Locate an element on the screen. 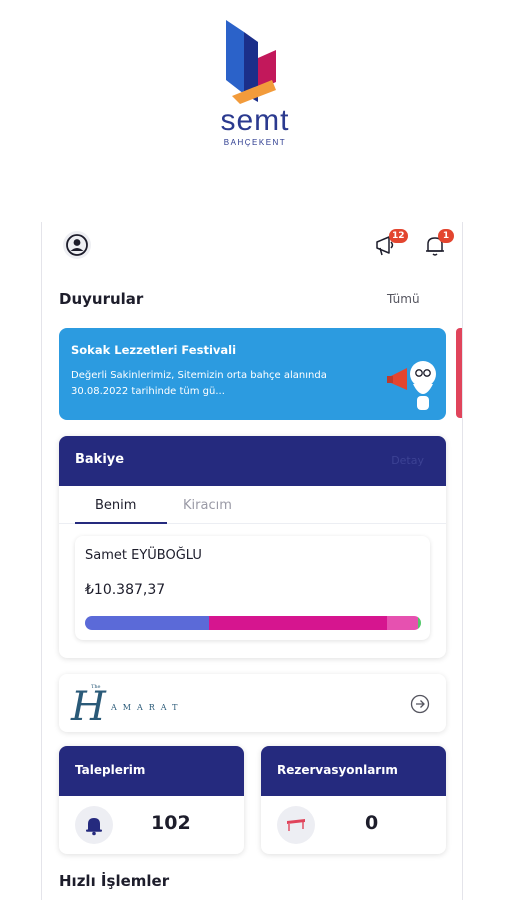  tab-benim: Benim is located at coordinates (115, 505).